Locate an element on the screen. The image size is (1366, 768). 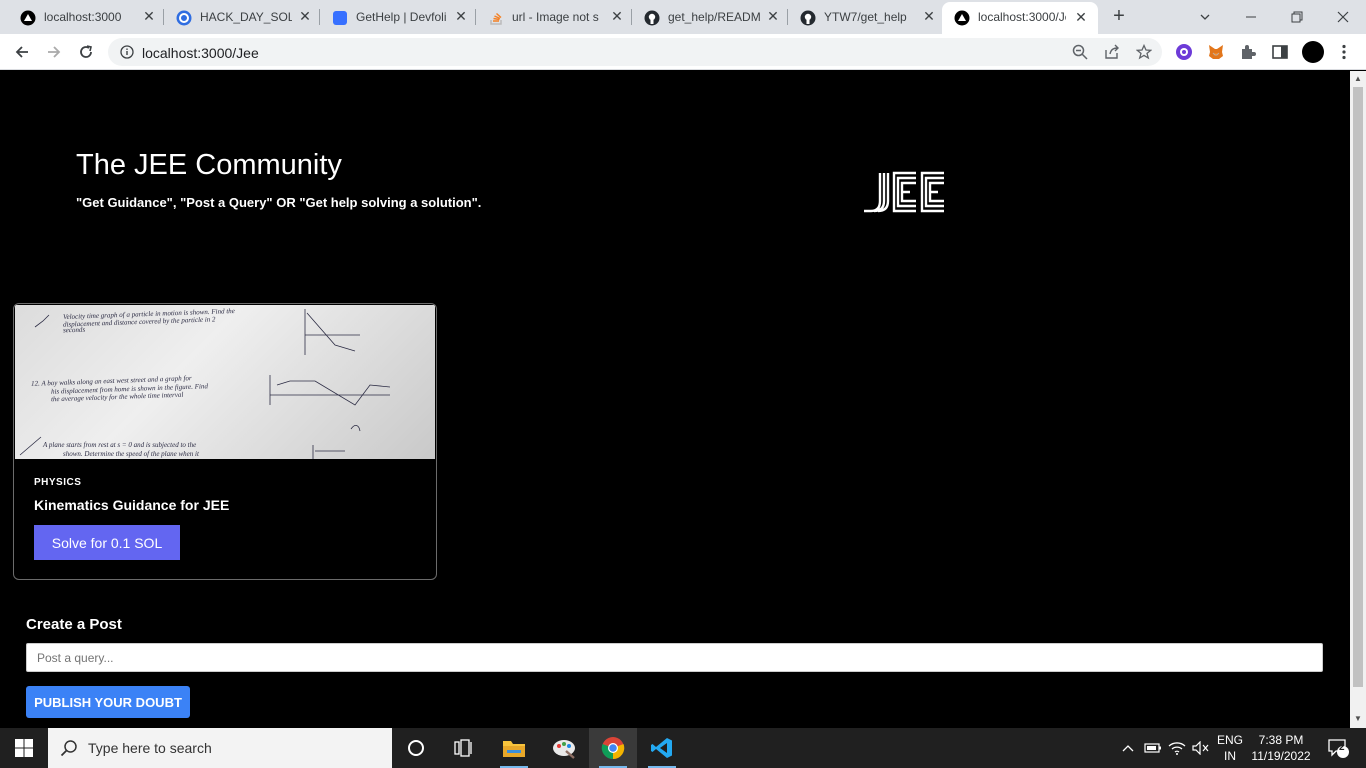
browser-tab: localhost:3000 ✕ is located at coordinates (82, 17).